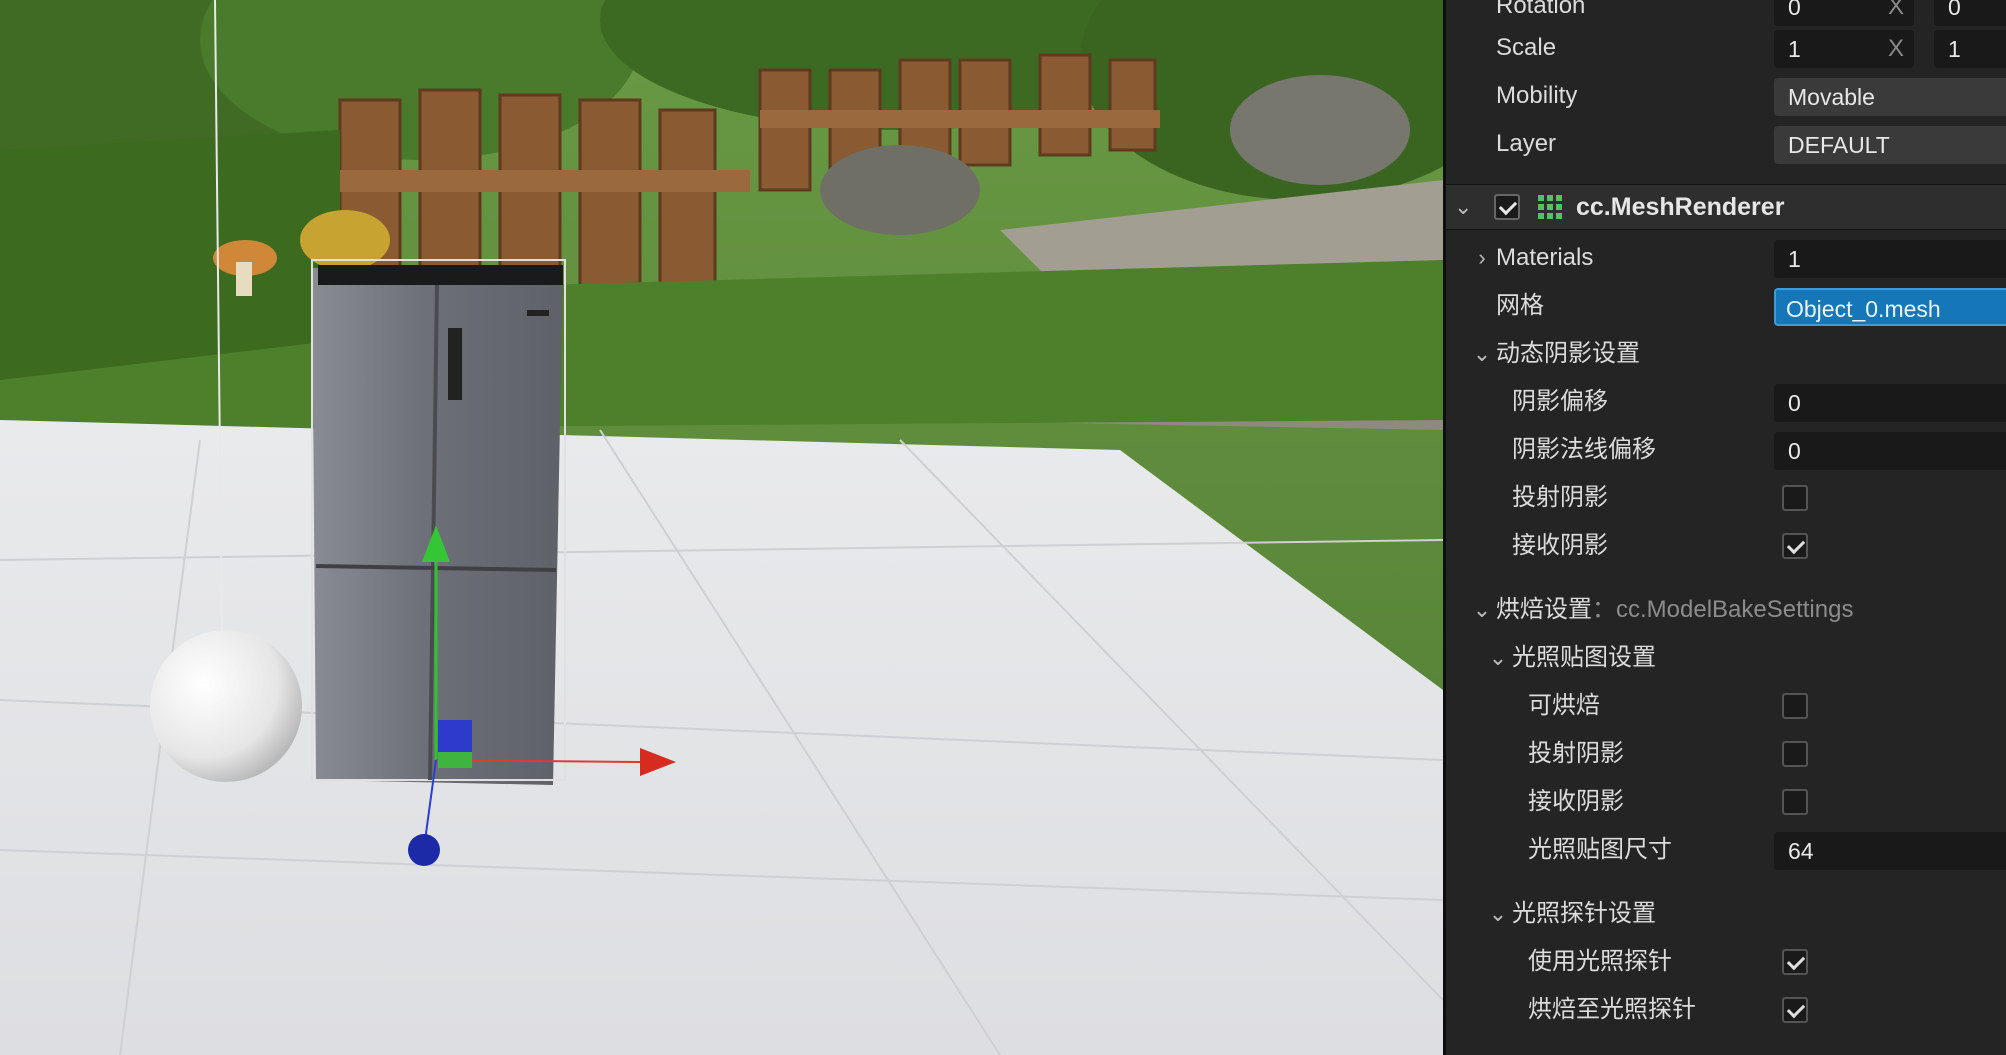  Describe the element at coordinates (1844, 49) in the screenshot. I see `scale-x-input: 1 X` at that location.